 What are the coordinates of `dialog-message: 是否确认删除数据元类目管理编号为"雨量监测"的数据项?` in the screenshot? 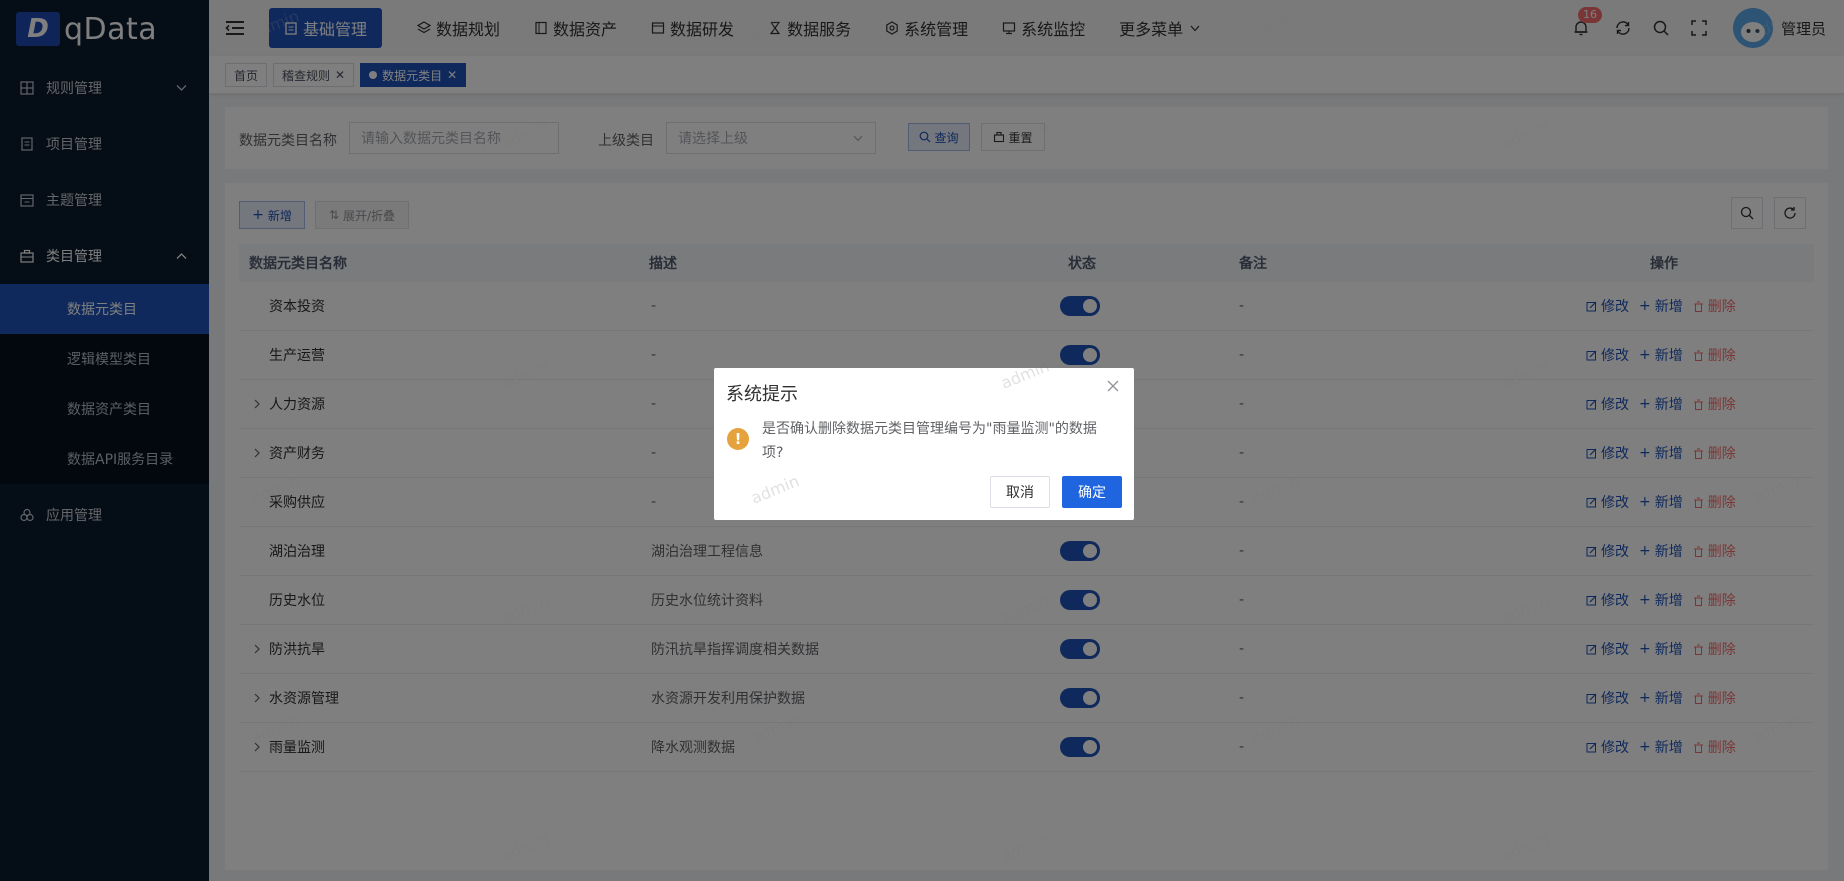 It's located at (929, 441).